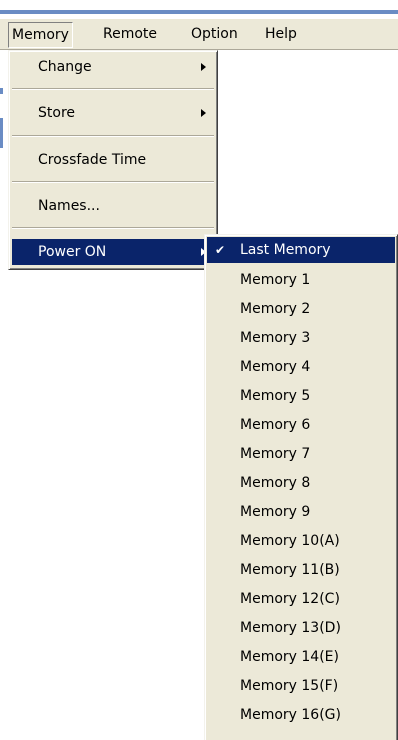 Image resolution: width=398 pixels, height=740 pixels. I want to click on submenu-item-memory-7: Memory 7, so click(301, 454).